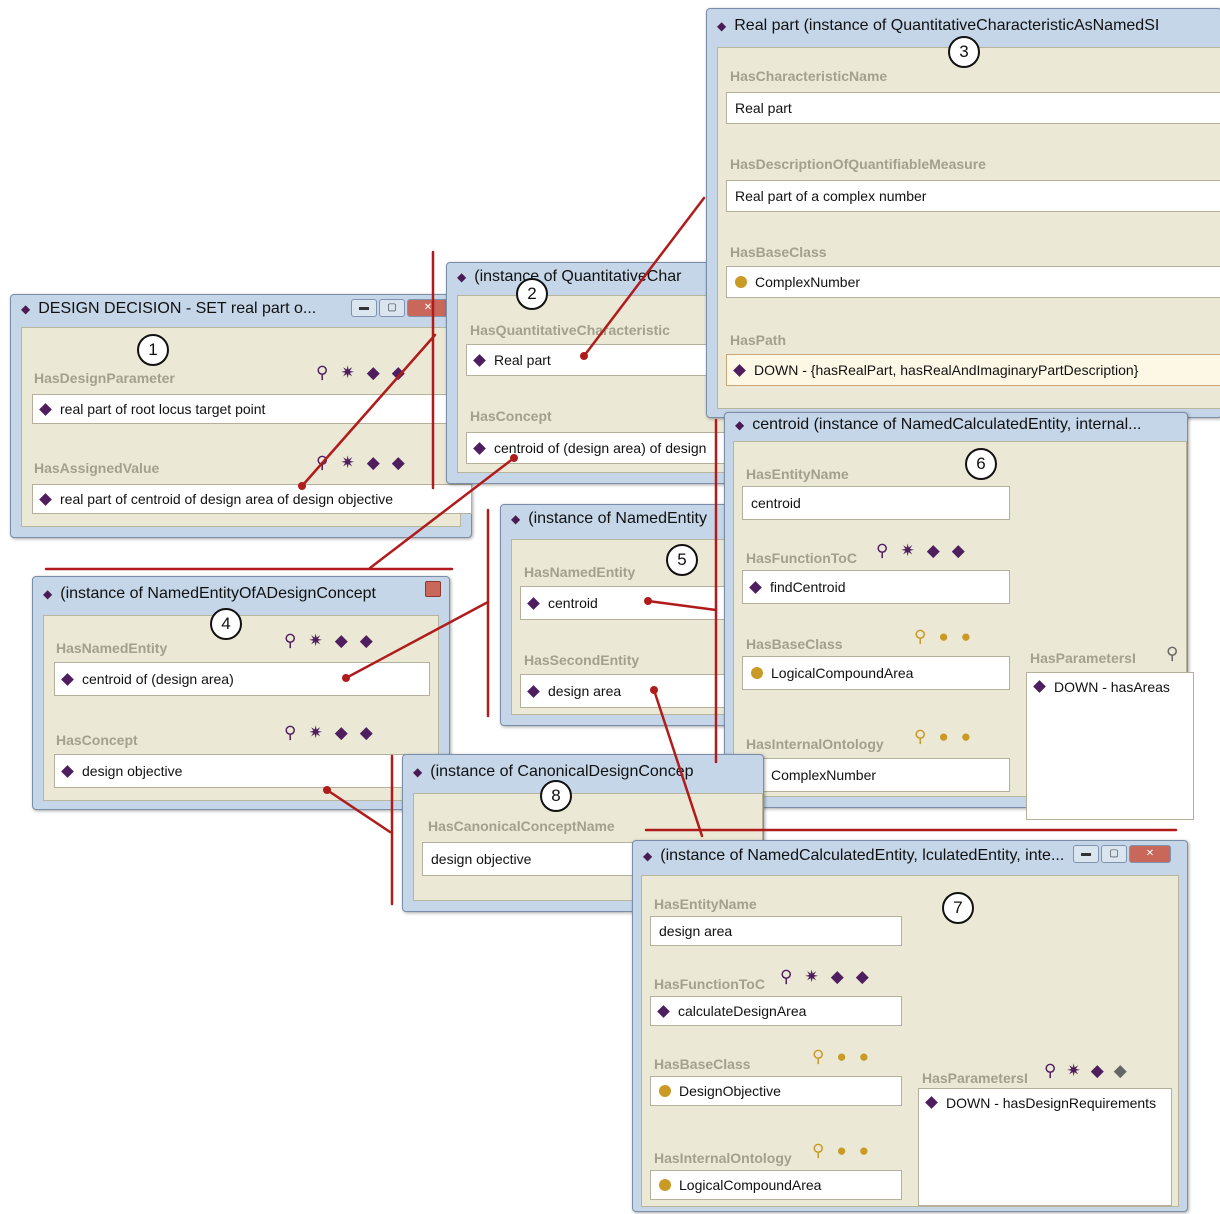 This screenshot has height=1214, width=1220. Describe the element at coordinates (876, 587) in the screenshot. I see `function-field: findCentroid` at that location.